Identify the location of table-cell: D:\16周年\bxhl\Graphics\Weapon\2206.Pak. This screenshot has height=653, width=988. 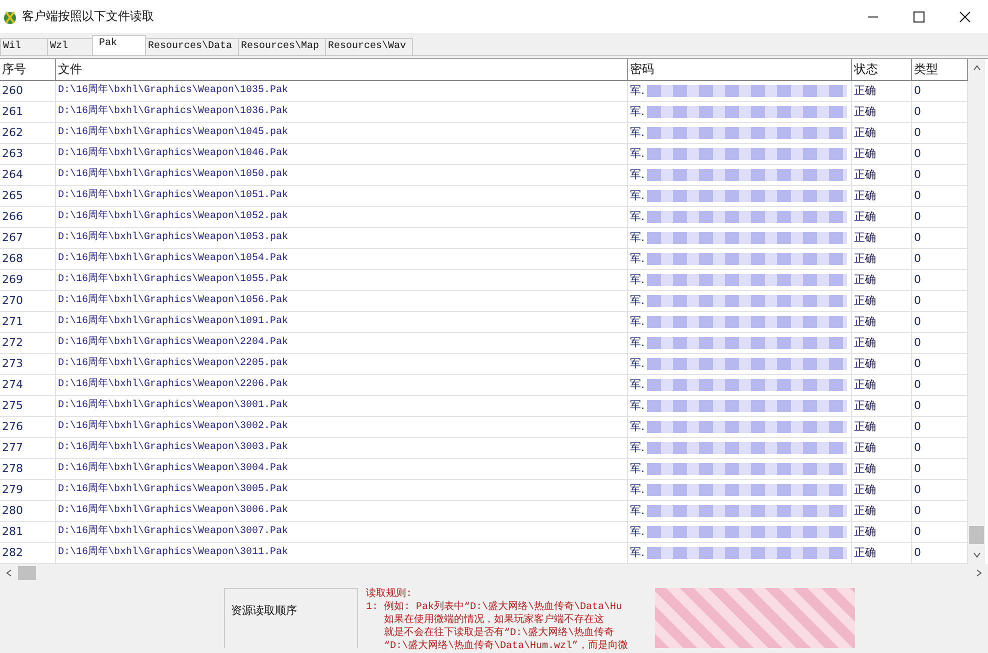
(342, 385).